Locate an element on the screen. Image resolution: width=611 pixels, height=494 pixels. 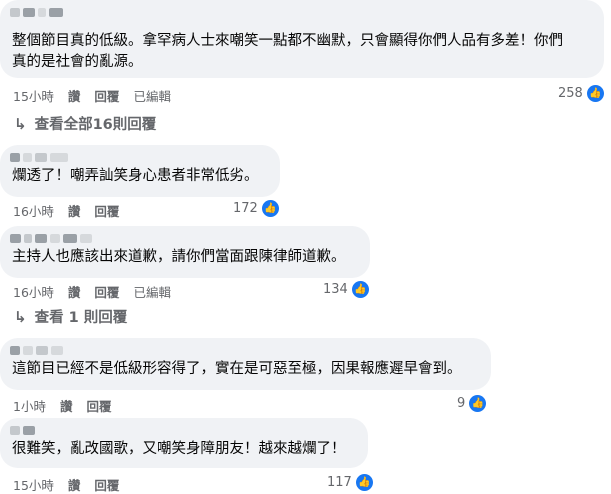
comment-bubble: 爛透了！嘲弄訕笑身心患者非常低劣。 is located at coordinates (140, 171).